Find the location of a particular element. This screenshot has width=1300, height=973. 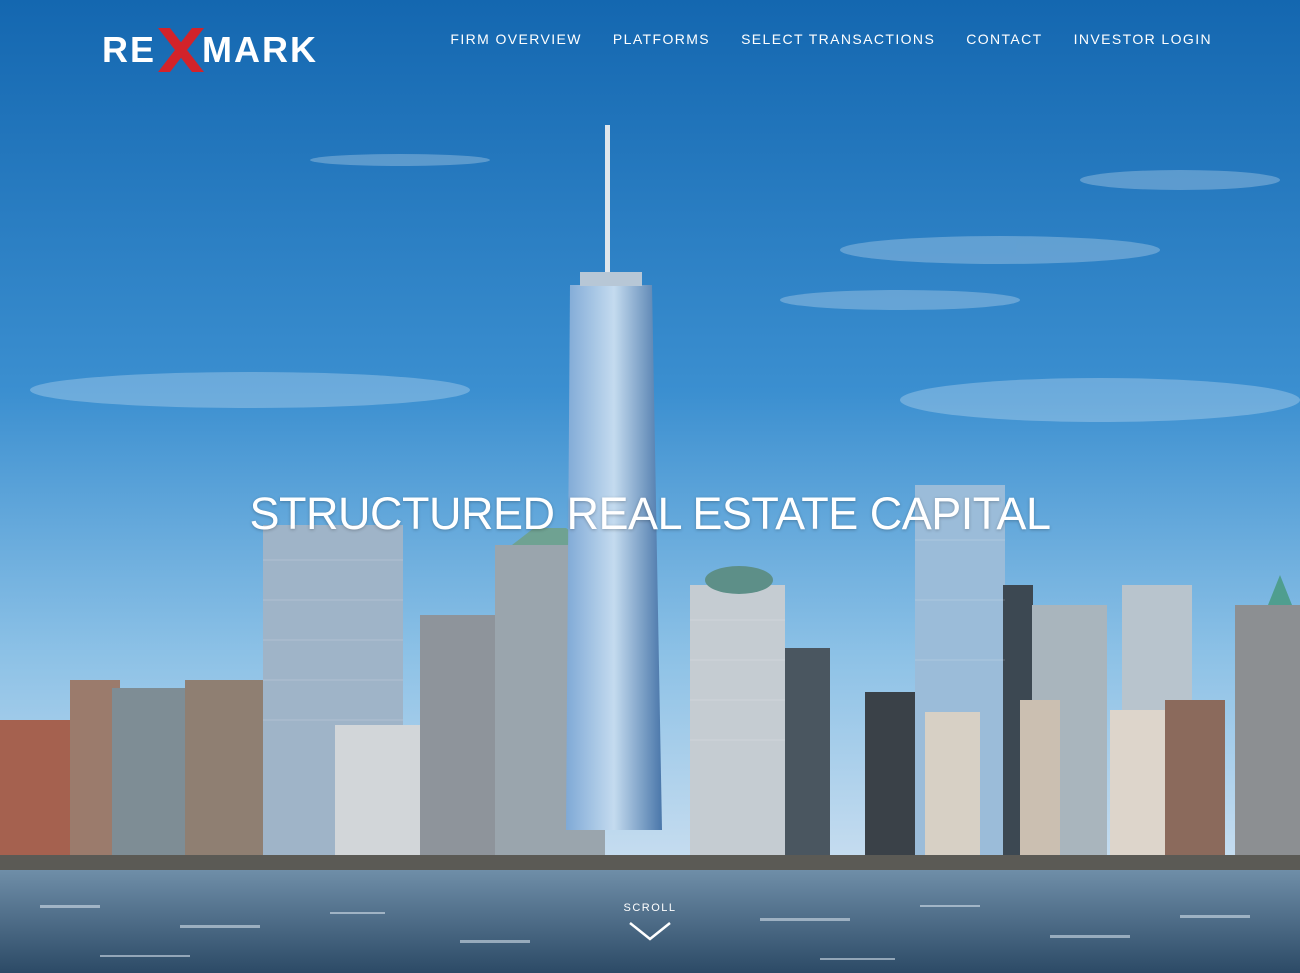

nav-contact: CONTACT is located at coordinates (1004, 39).